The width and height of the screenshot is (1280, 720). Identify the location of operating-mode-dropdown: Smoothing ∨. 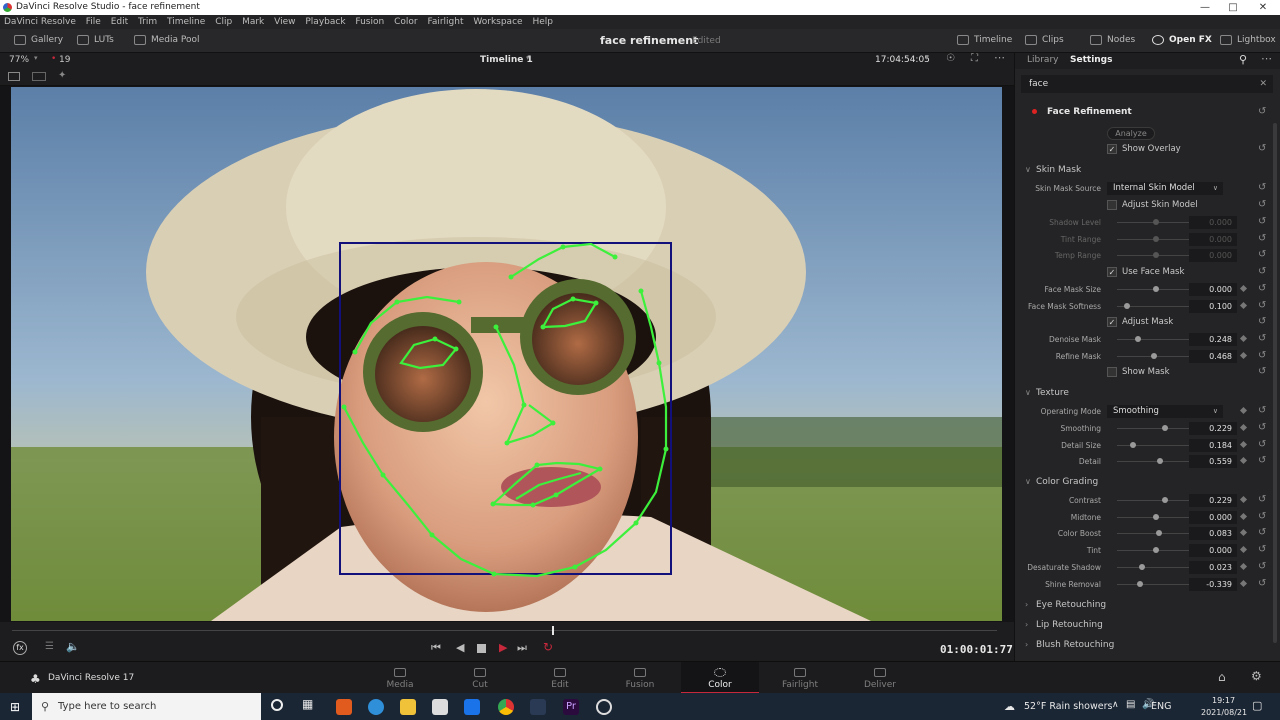
(1165, 411).